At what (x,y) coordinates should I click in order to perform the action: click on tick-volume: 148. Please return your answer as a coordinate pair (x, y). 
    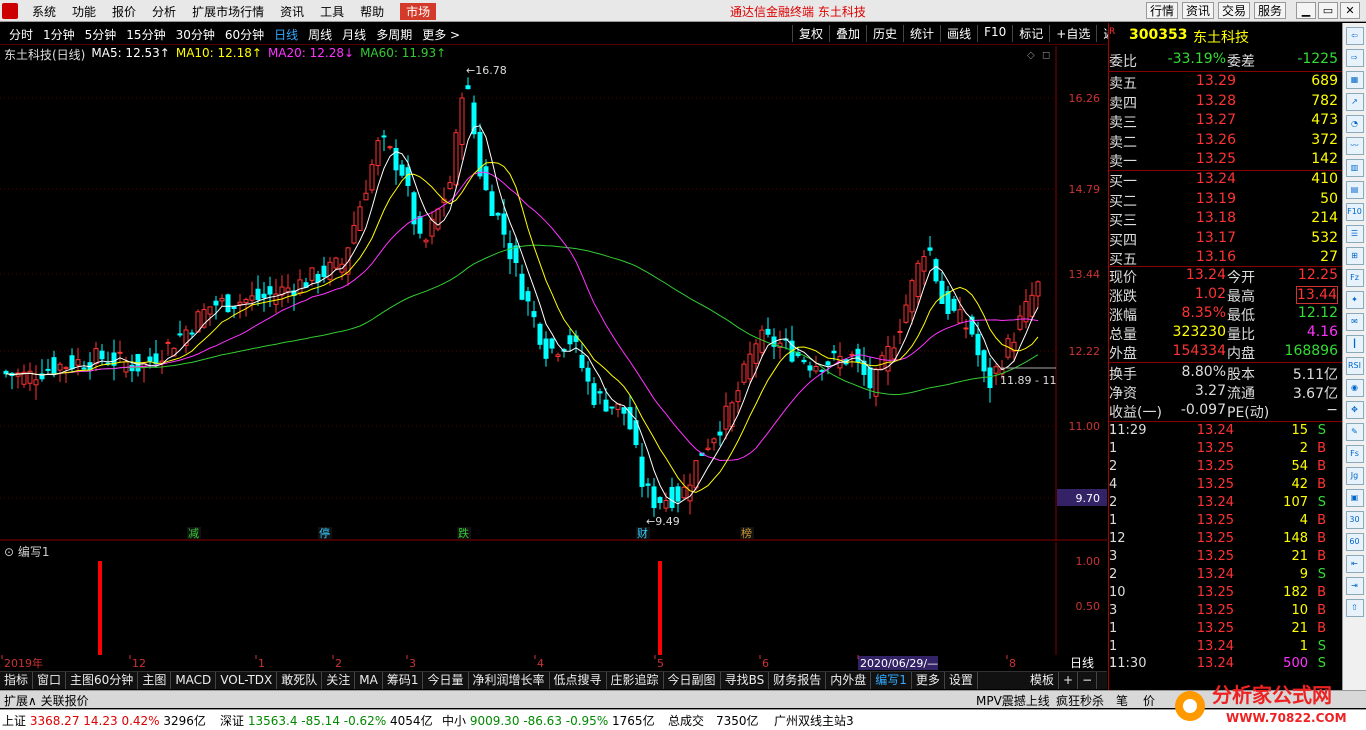
    Looking at the image, I should click on (1295, 538).